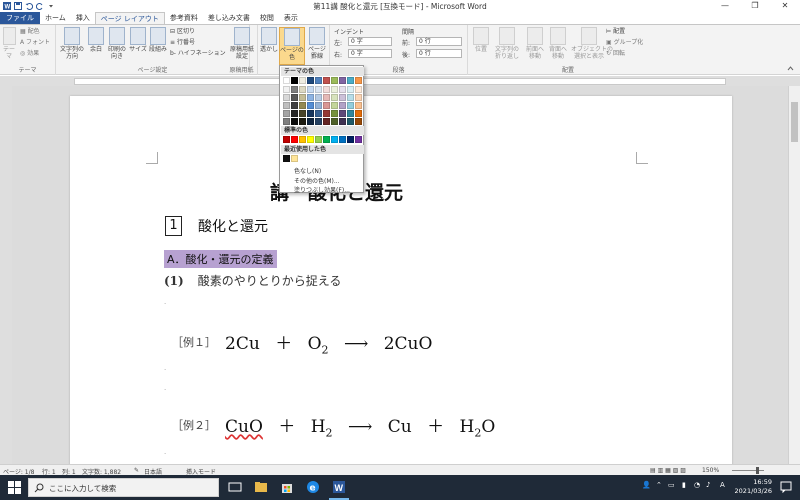 The height and width of the screenshot is (500, 800). Describe the element at coordinates (748, 470) in the screenshot. I see `zoom-slider` at that location.